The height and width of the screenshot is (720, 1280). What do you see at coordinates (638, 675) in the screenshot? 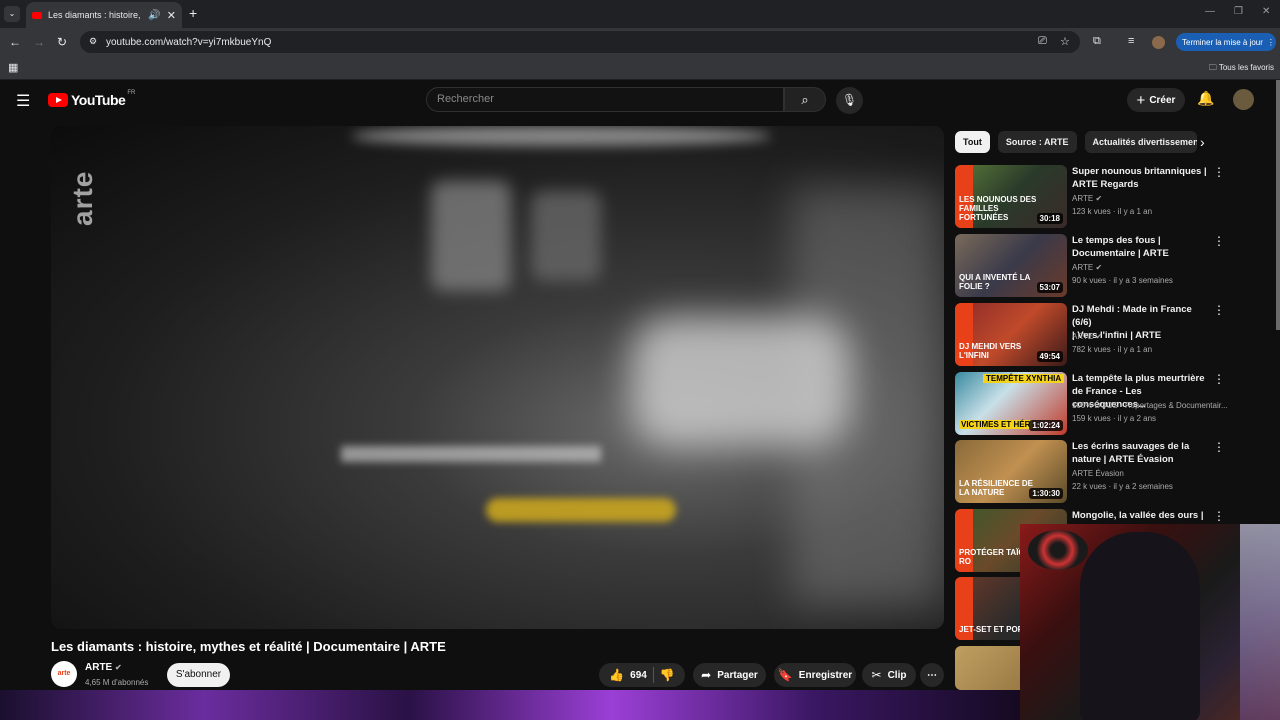
I see `like-count: 694` at bounding box center [638, 675].